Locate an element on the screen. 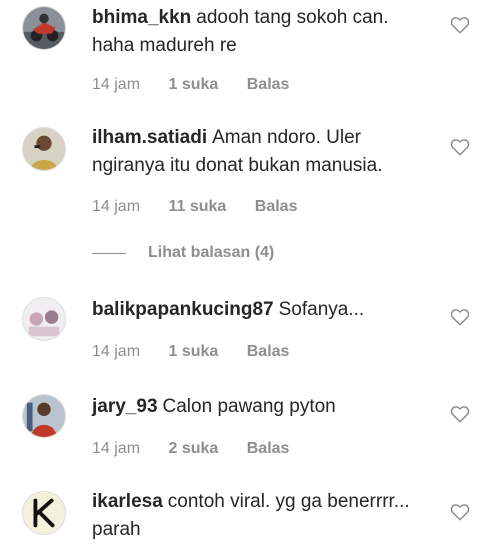  comment-likes: 2 suka is located at coordinates (193, 449).